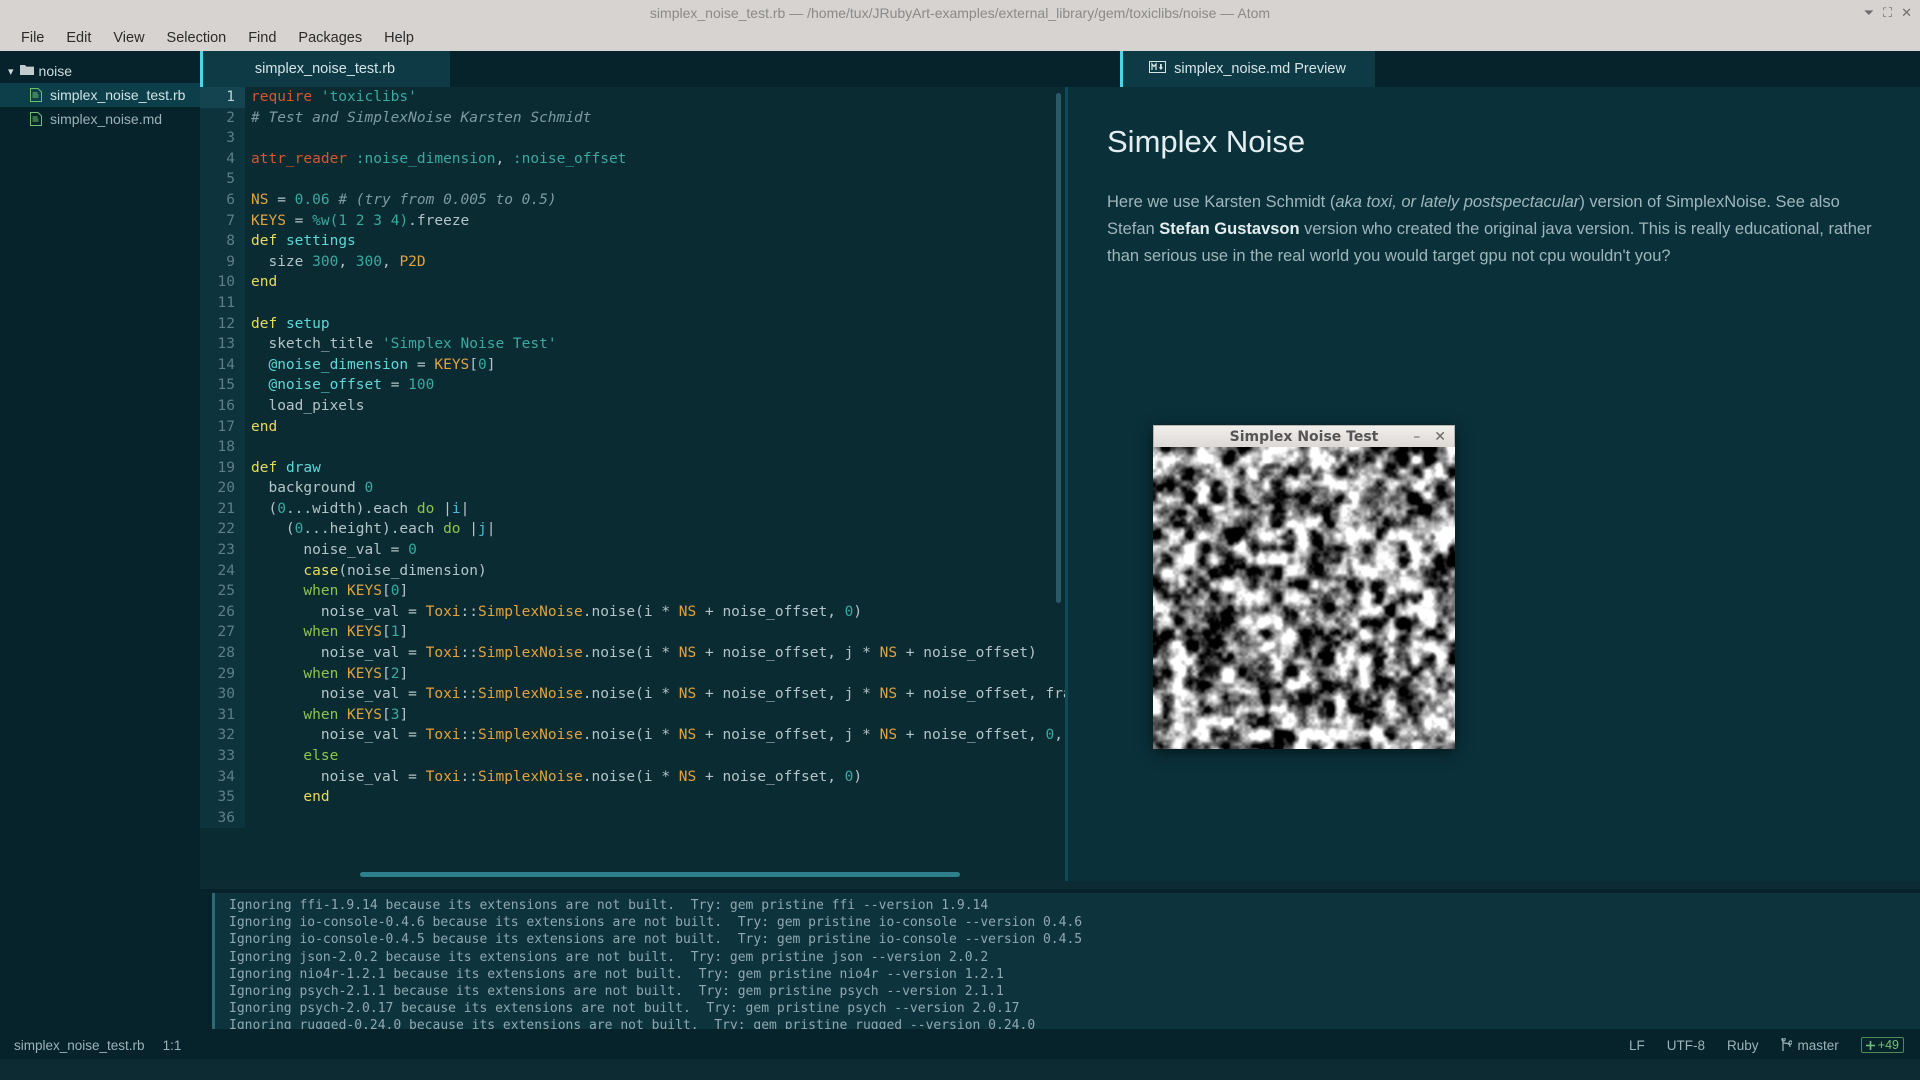  Describe the element at coordinates (326, 674) in the screenshot. I see `code-line-content: when KEYS[2]` at that location.